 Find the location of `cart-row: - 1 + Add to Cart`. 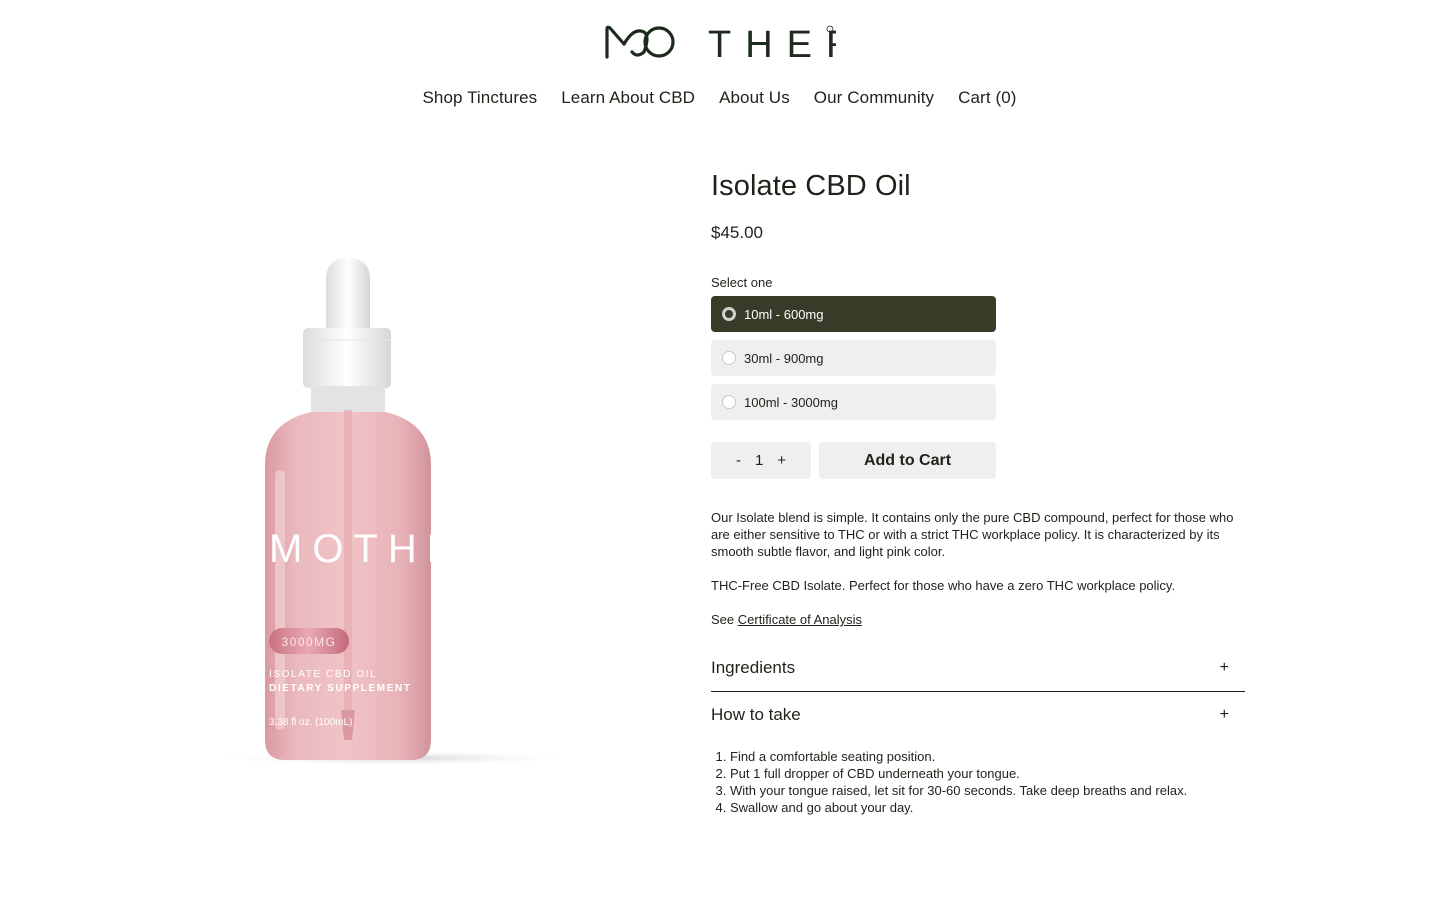

cart-row: - 1 + Add to Cart is located at coordinates (978, 460).